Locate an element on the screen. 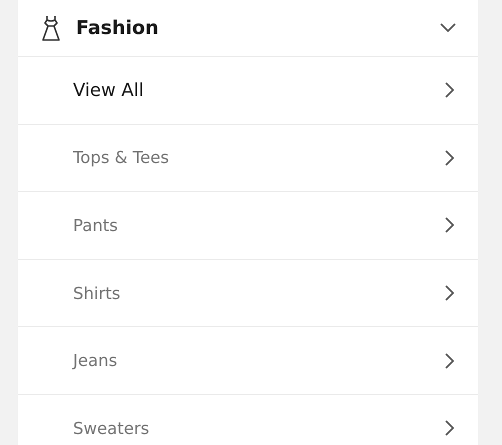  menu-item: View All is located at coordinates (248, 91).